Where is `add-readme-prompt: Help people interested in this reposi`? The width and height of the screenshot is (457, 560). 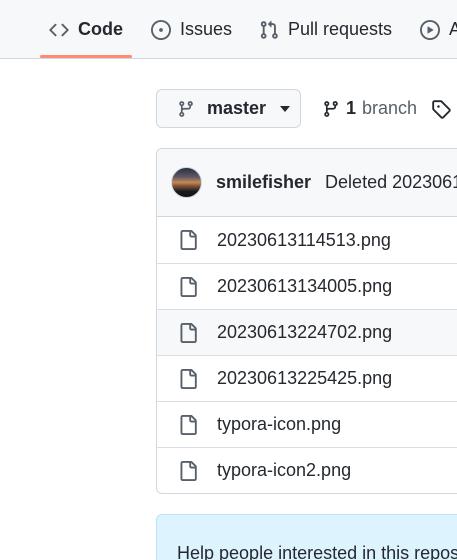
add-readme-prompt: Help people interested in this reposi is located at coordinates (306, 537).